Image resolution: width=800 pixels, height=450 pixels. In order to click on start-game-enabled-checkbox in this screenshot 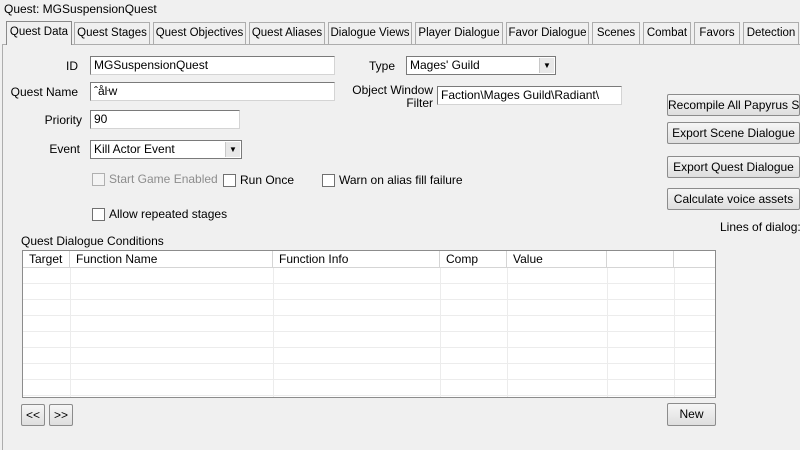, I will do `click(98, 179)`.